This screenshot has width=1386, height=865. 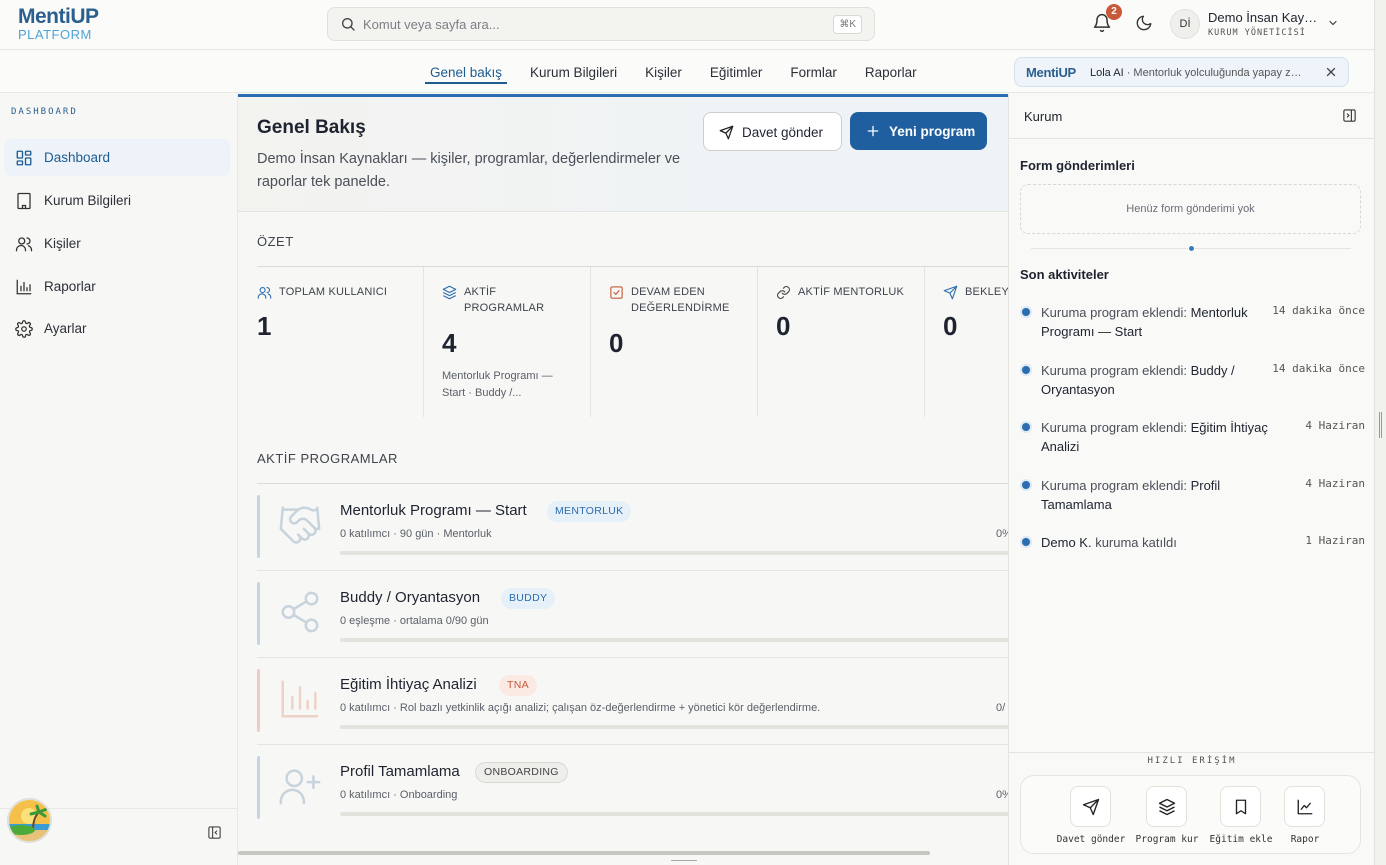 I want to click on program-name: Eğitim İhtiyaç Analizi, so click(x=408, y=684).